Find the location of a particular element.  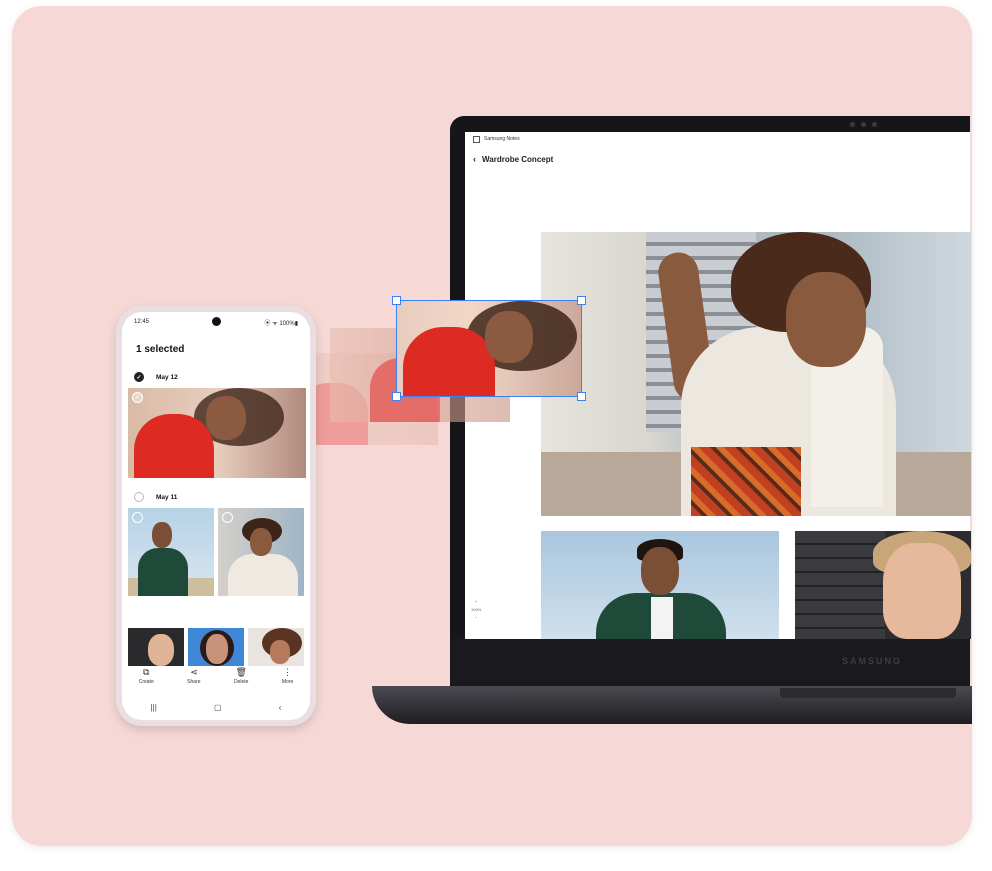

date-group-may-12: ✓ May 12 is located at coordinates (156, 377).